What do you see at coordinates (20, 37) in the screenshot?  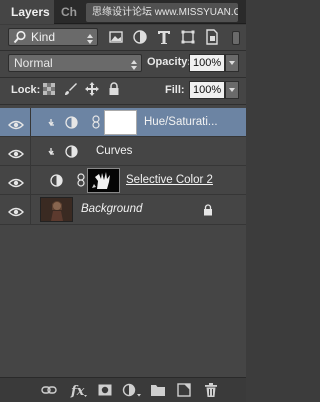 I see `search-icon` at bounding box center [20, 37].